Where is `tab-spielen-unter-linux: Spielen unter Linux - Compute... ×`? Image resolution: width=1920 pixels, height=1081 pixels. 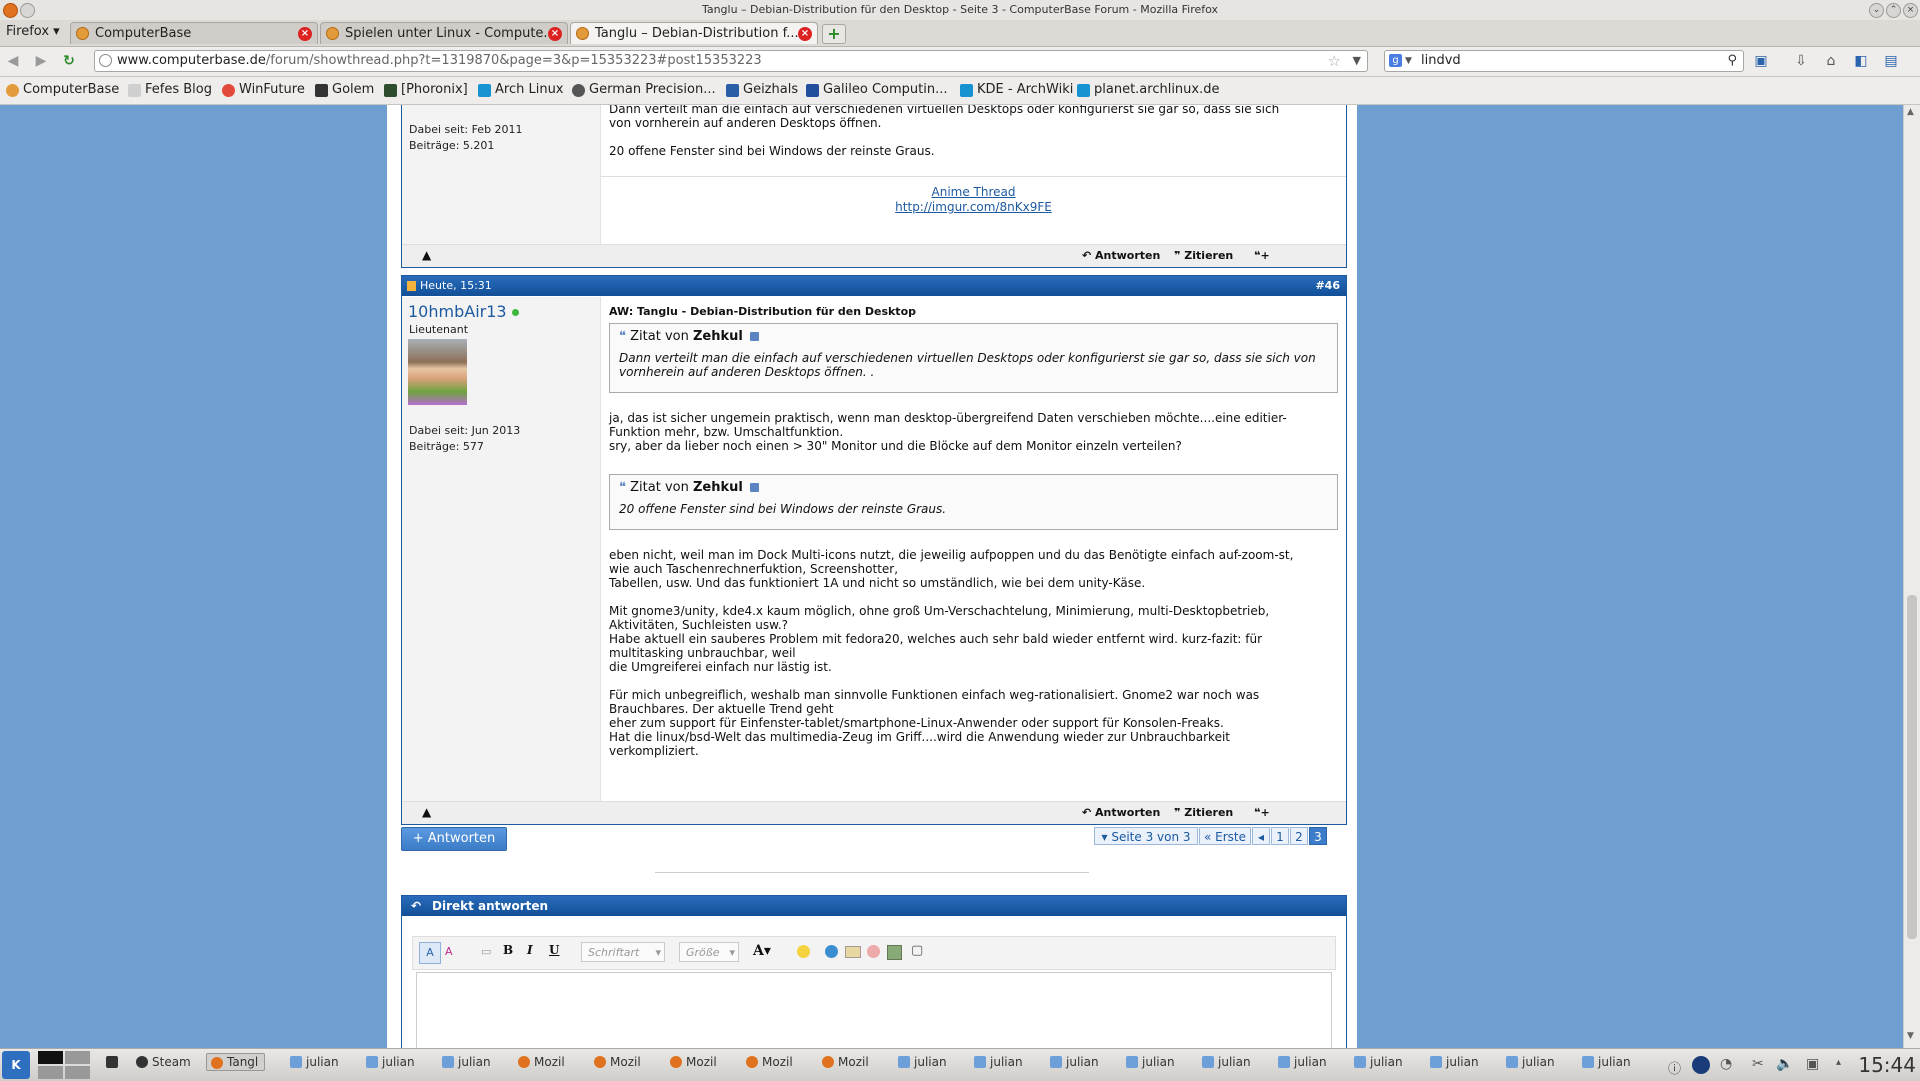 tab-spielen-unter-linux: Spielen unter Linux - Compute... × is located at coordinates (444, 33).